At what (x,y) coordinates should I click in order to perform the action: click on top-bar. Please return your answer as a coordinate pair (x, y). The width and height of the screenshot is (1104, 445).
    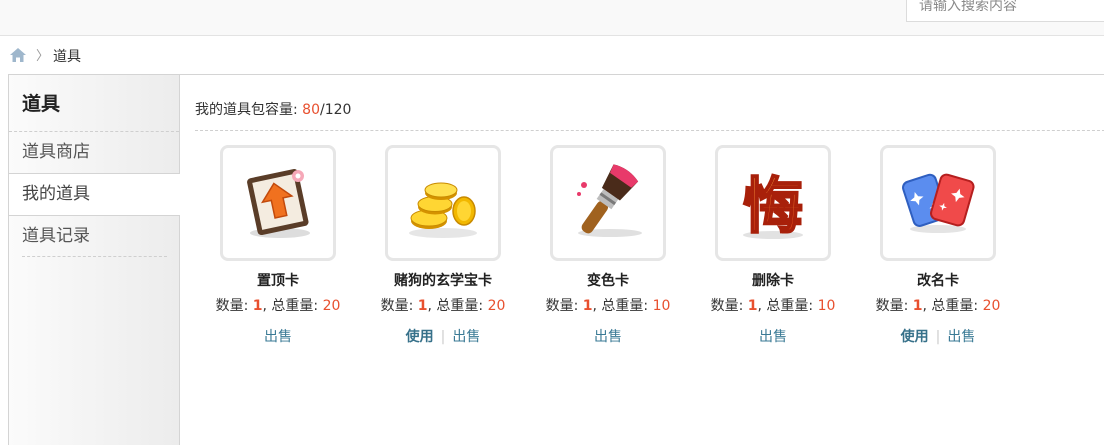
    Looking at the image, I should click on (552, 18).